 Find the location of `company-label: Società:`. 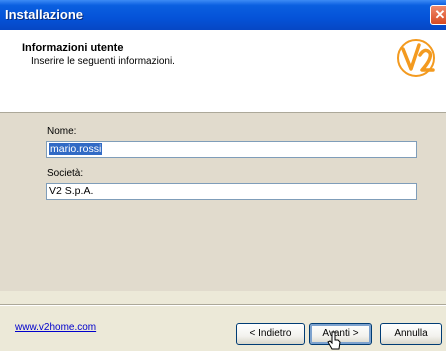

company-label: Società: is located at coordinates (65, 173).